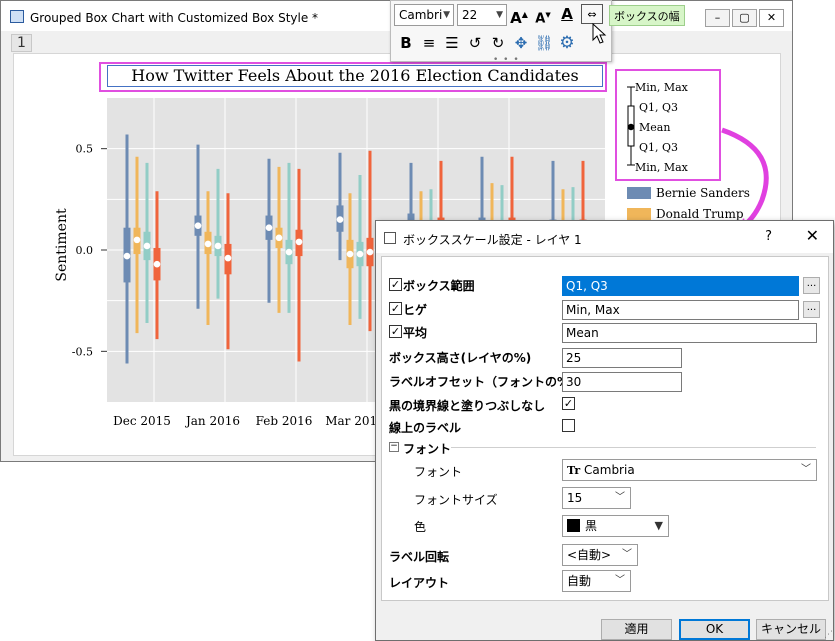  Describe the element at coordinates (419, 557) in the screenshot. I see `label-rotation-label: ラベル回転` at that location.